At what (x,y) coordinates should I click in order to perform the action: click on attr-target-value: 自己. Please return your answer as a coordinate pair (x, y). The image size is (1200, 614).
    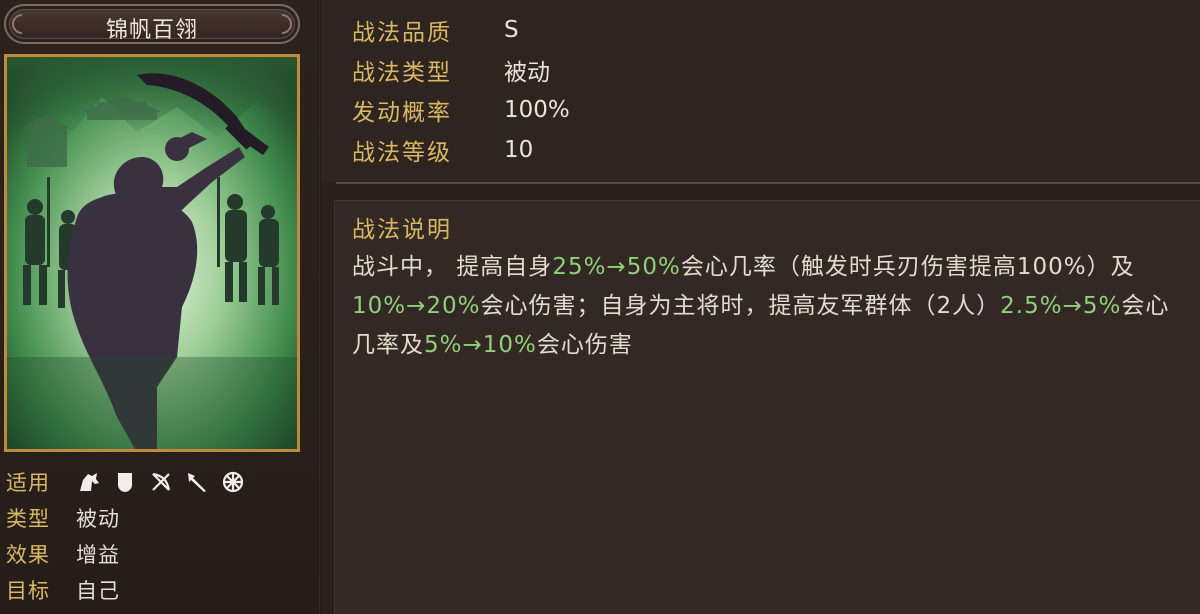
    Looking at the image, I should click on (98, 591).